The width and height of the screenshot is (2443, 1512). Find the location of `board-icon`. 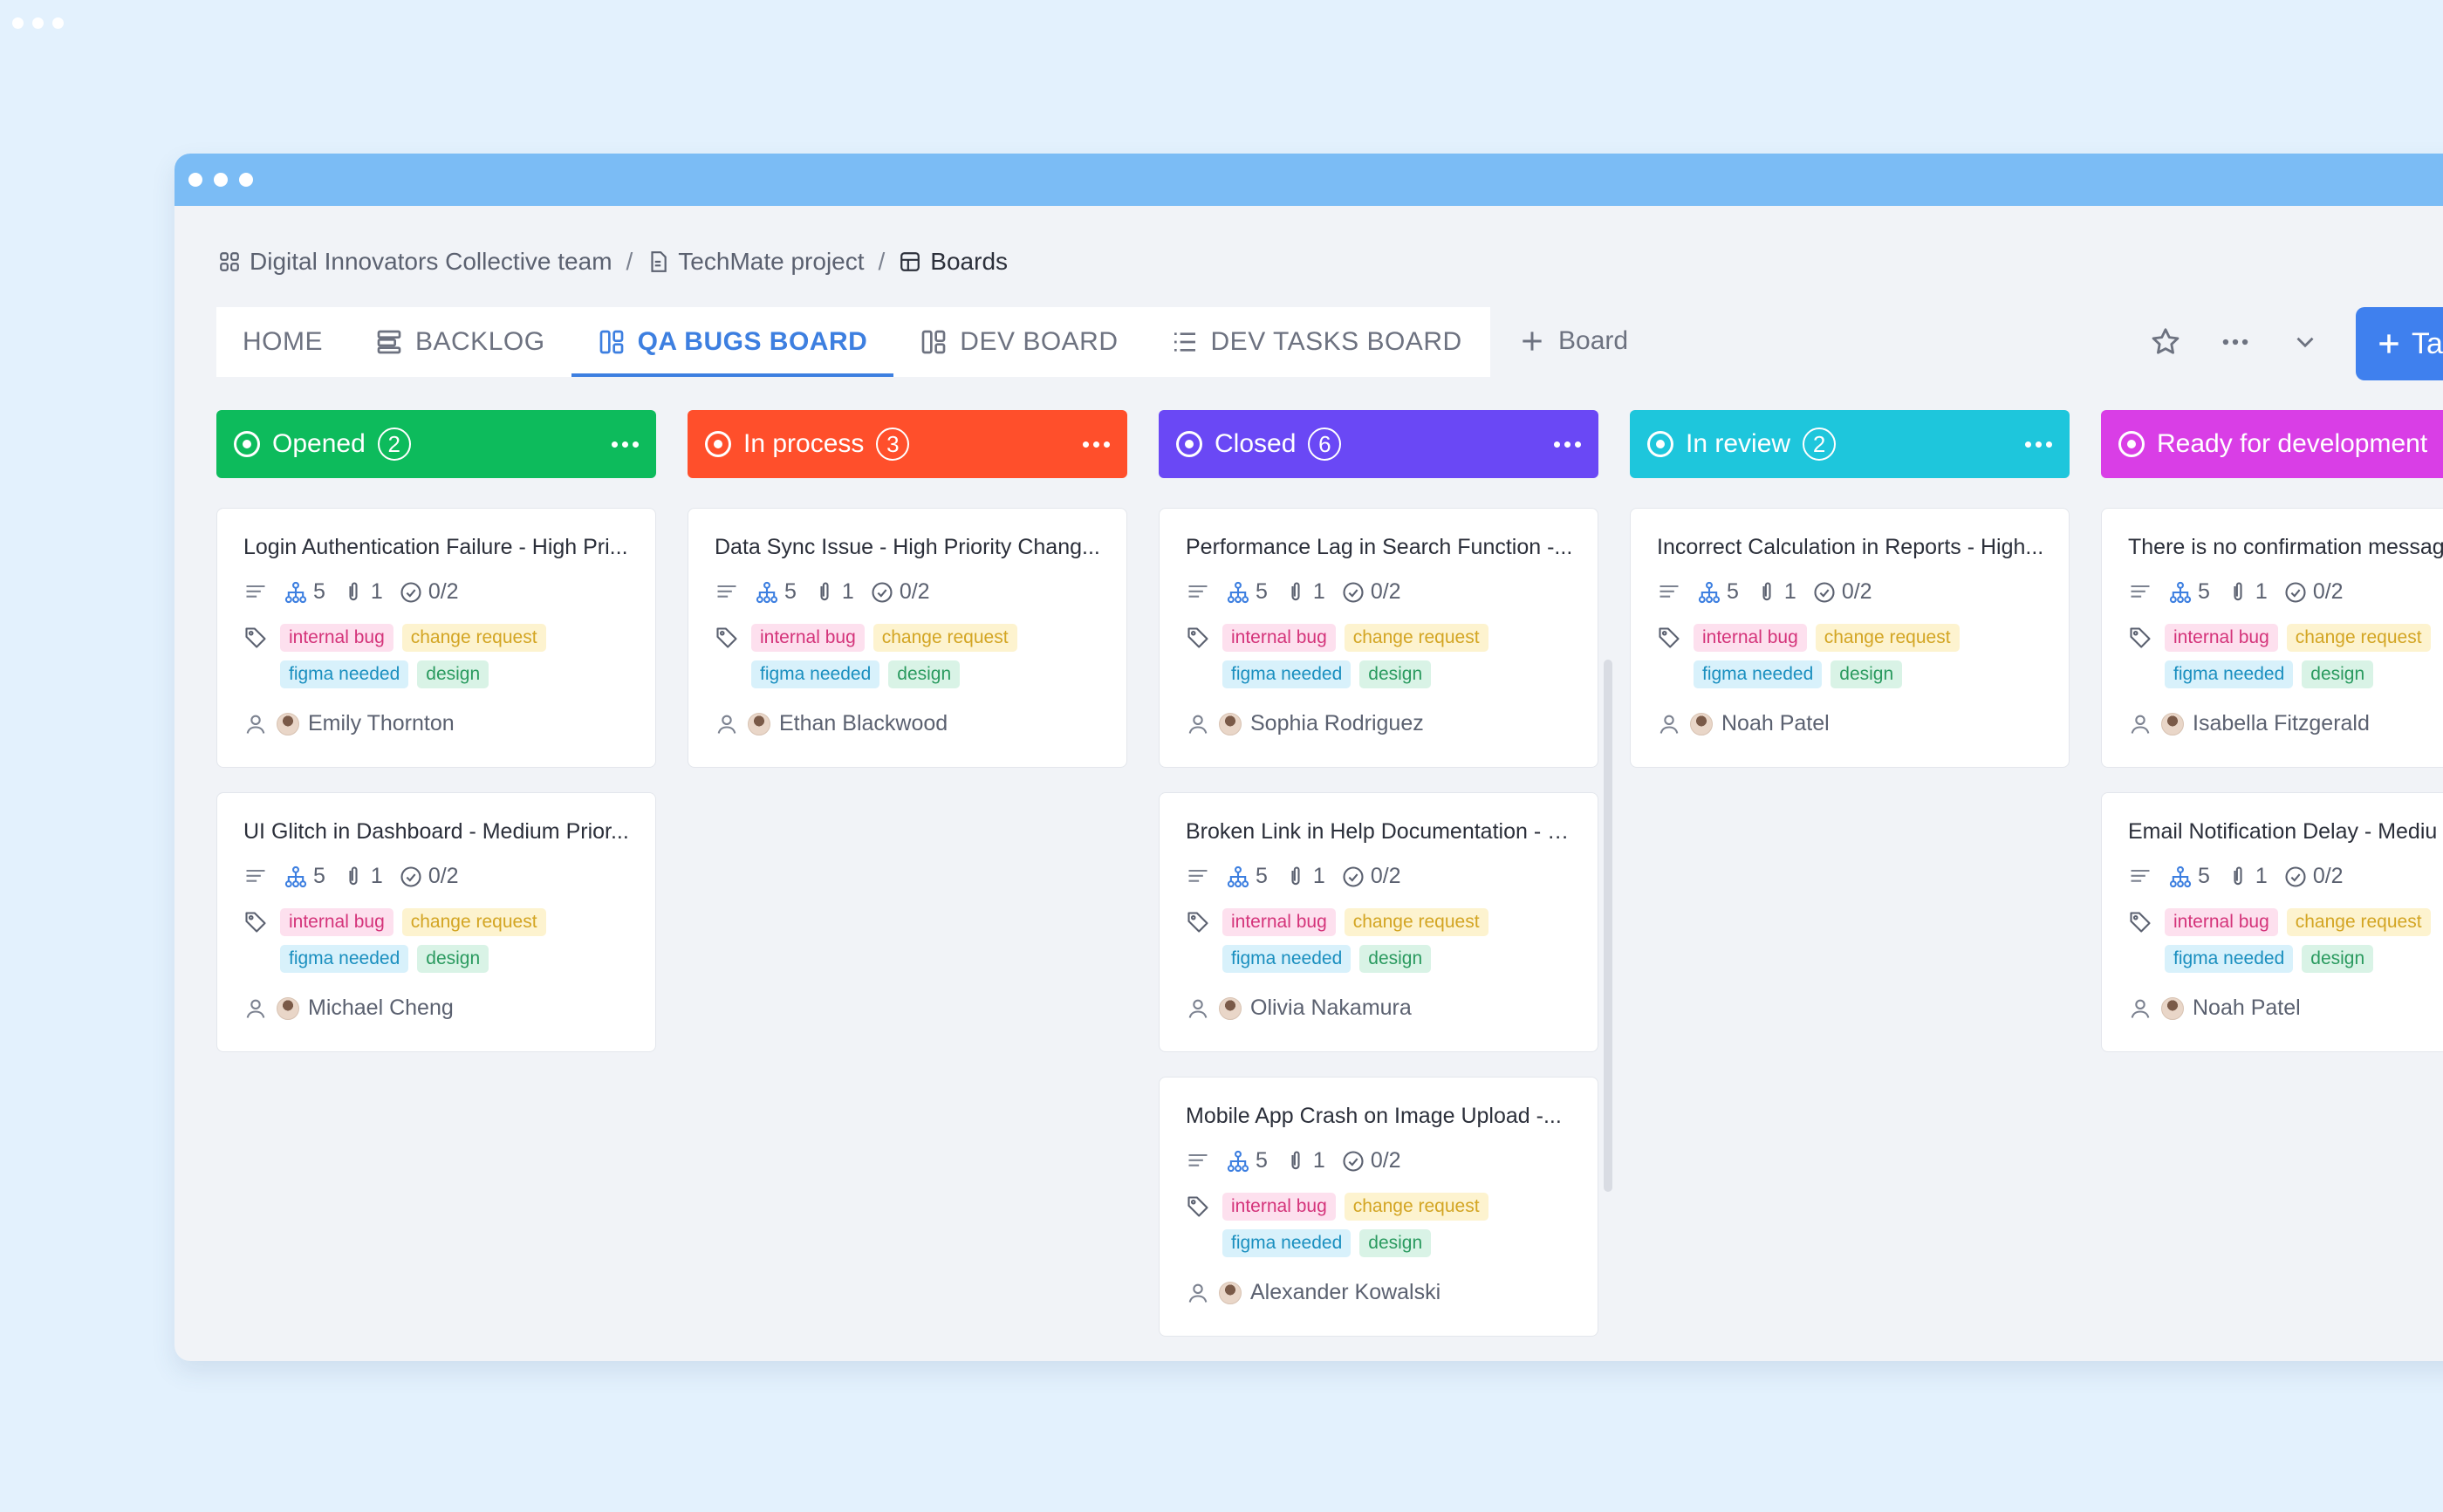

board-icon is located at coordinates (910, 261).